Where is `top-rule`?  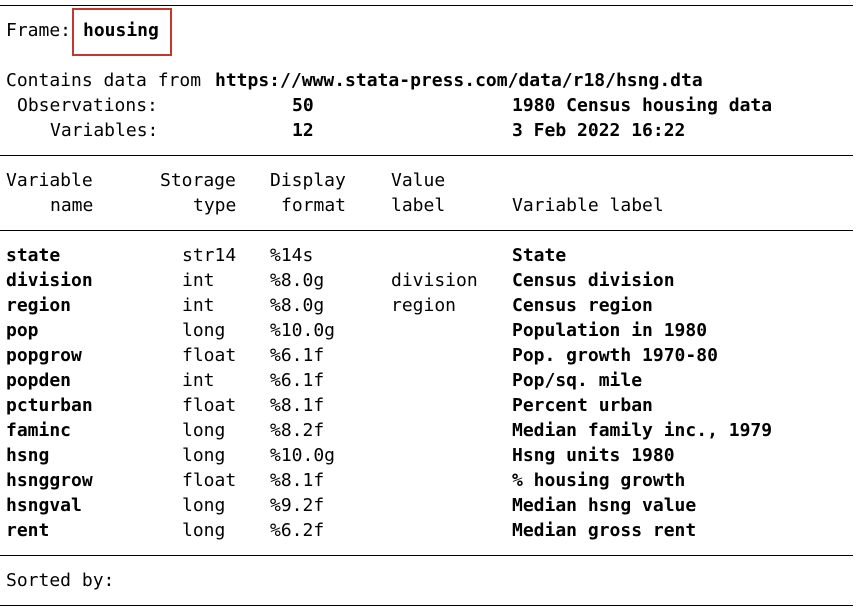
top-rule is located at coordinates (426, 5).